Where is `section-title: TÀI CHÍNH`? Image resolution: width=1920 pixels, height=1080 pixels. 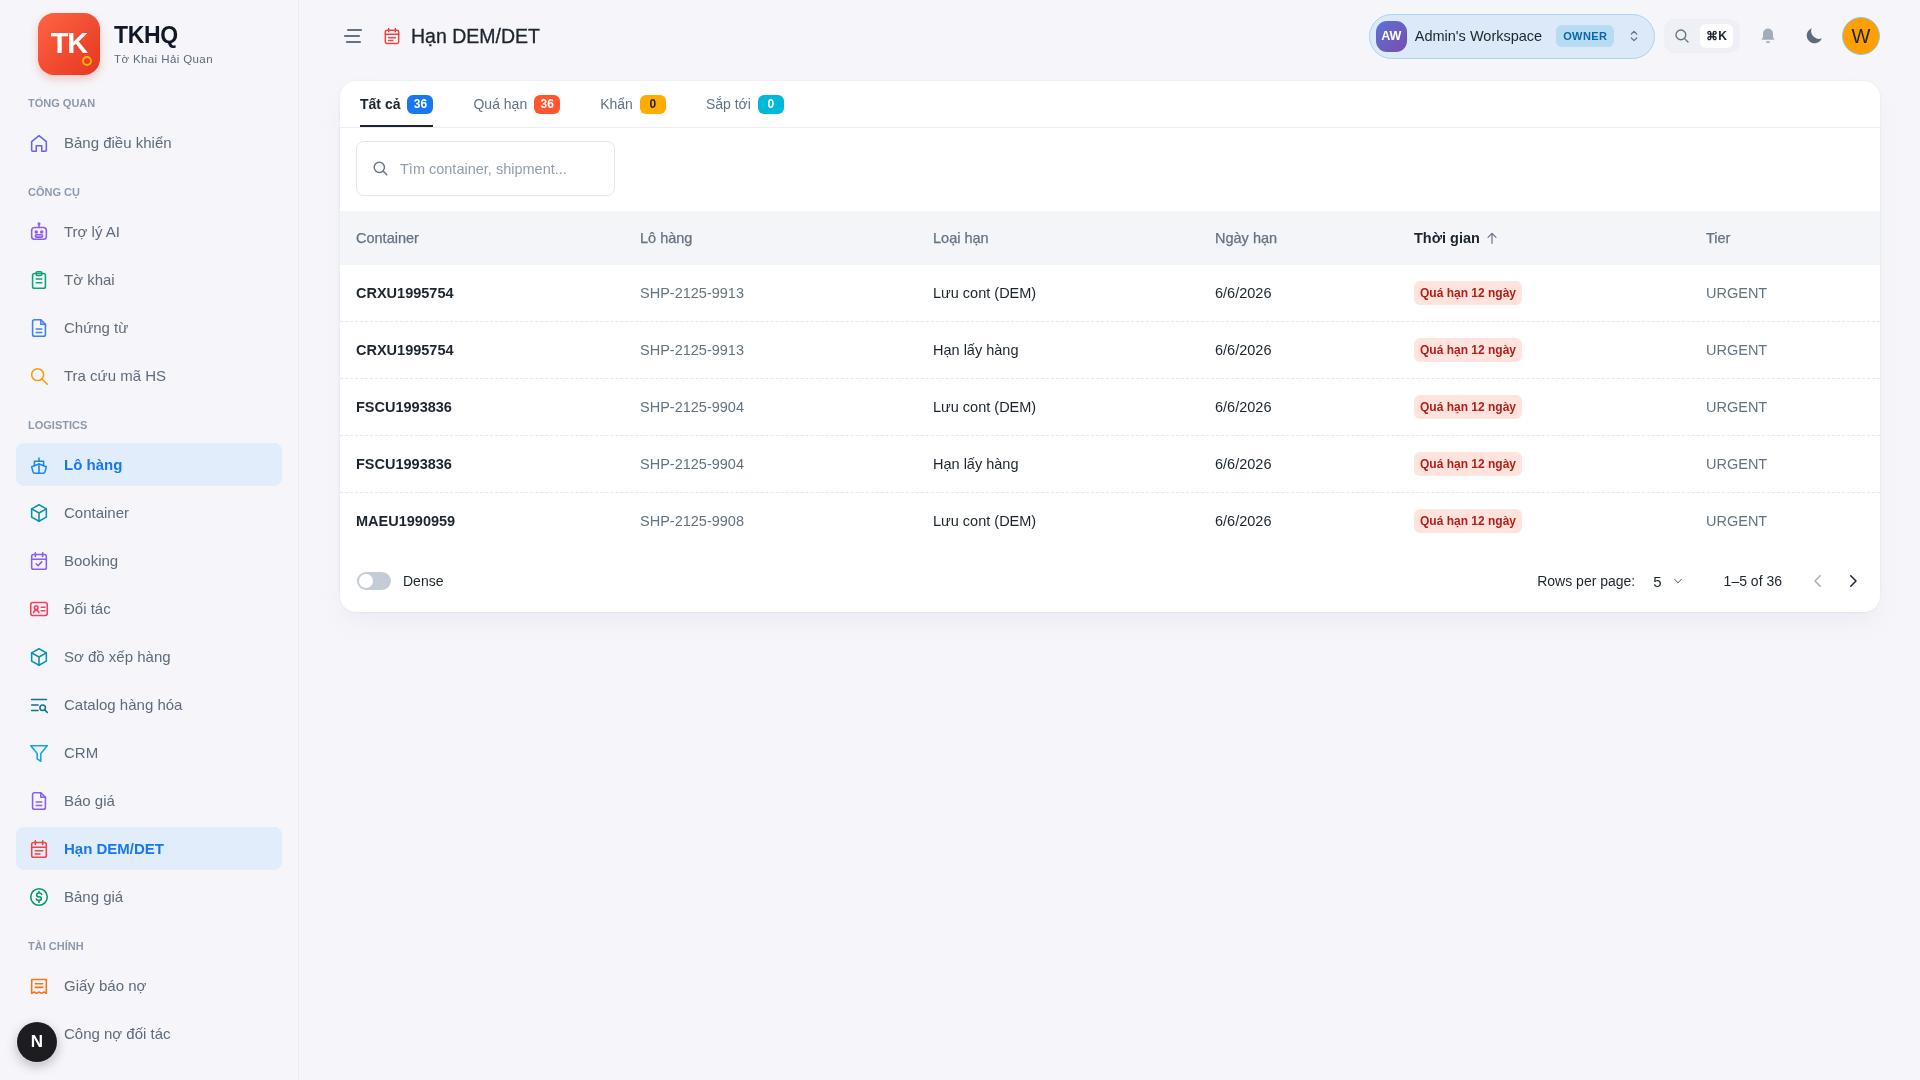
section-title: TÀI CHÍNH is located at coordinates (55, 946).